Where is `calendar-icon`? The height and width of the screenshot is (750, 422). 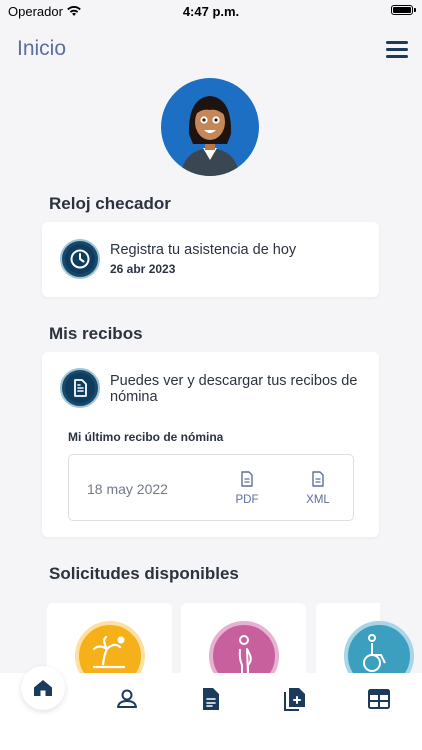 calendar-icon is located at coordinates (379, 699).